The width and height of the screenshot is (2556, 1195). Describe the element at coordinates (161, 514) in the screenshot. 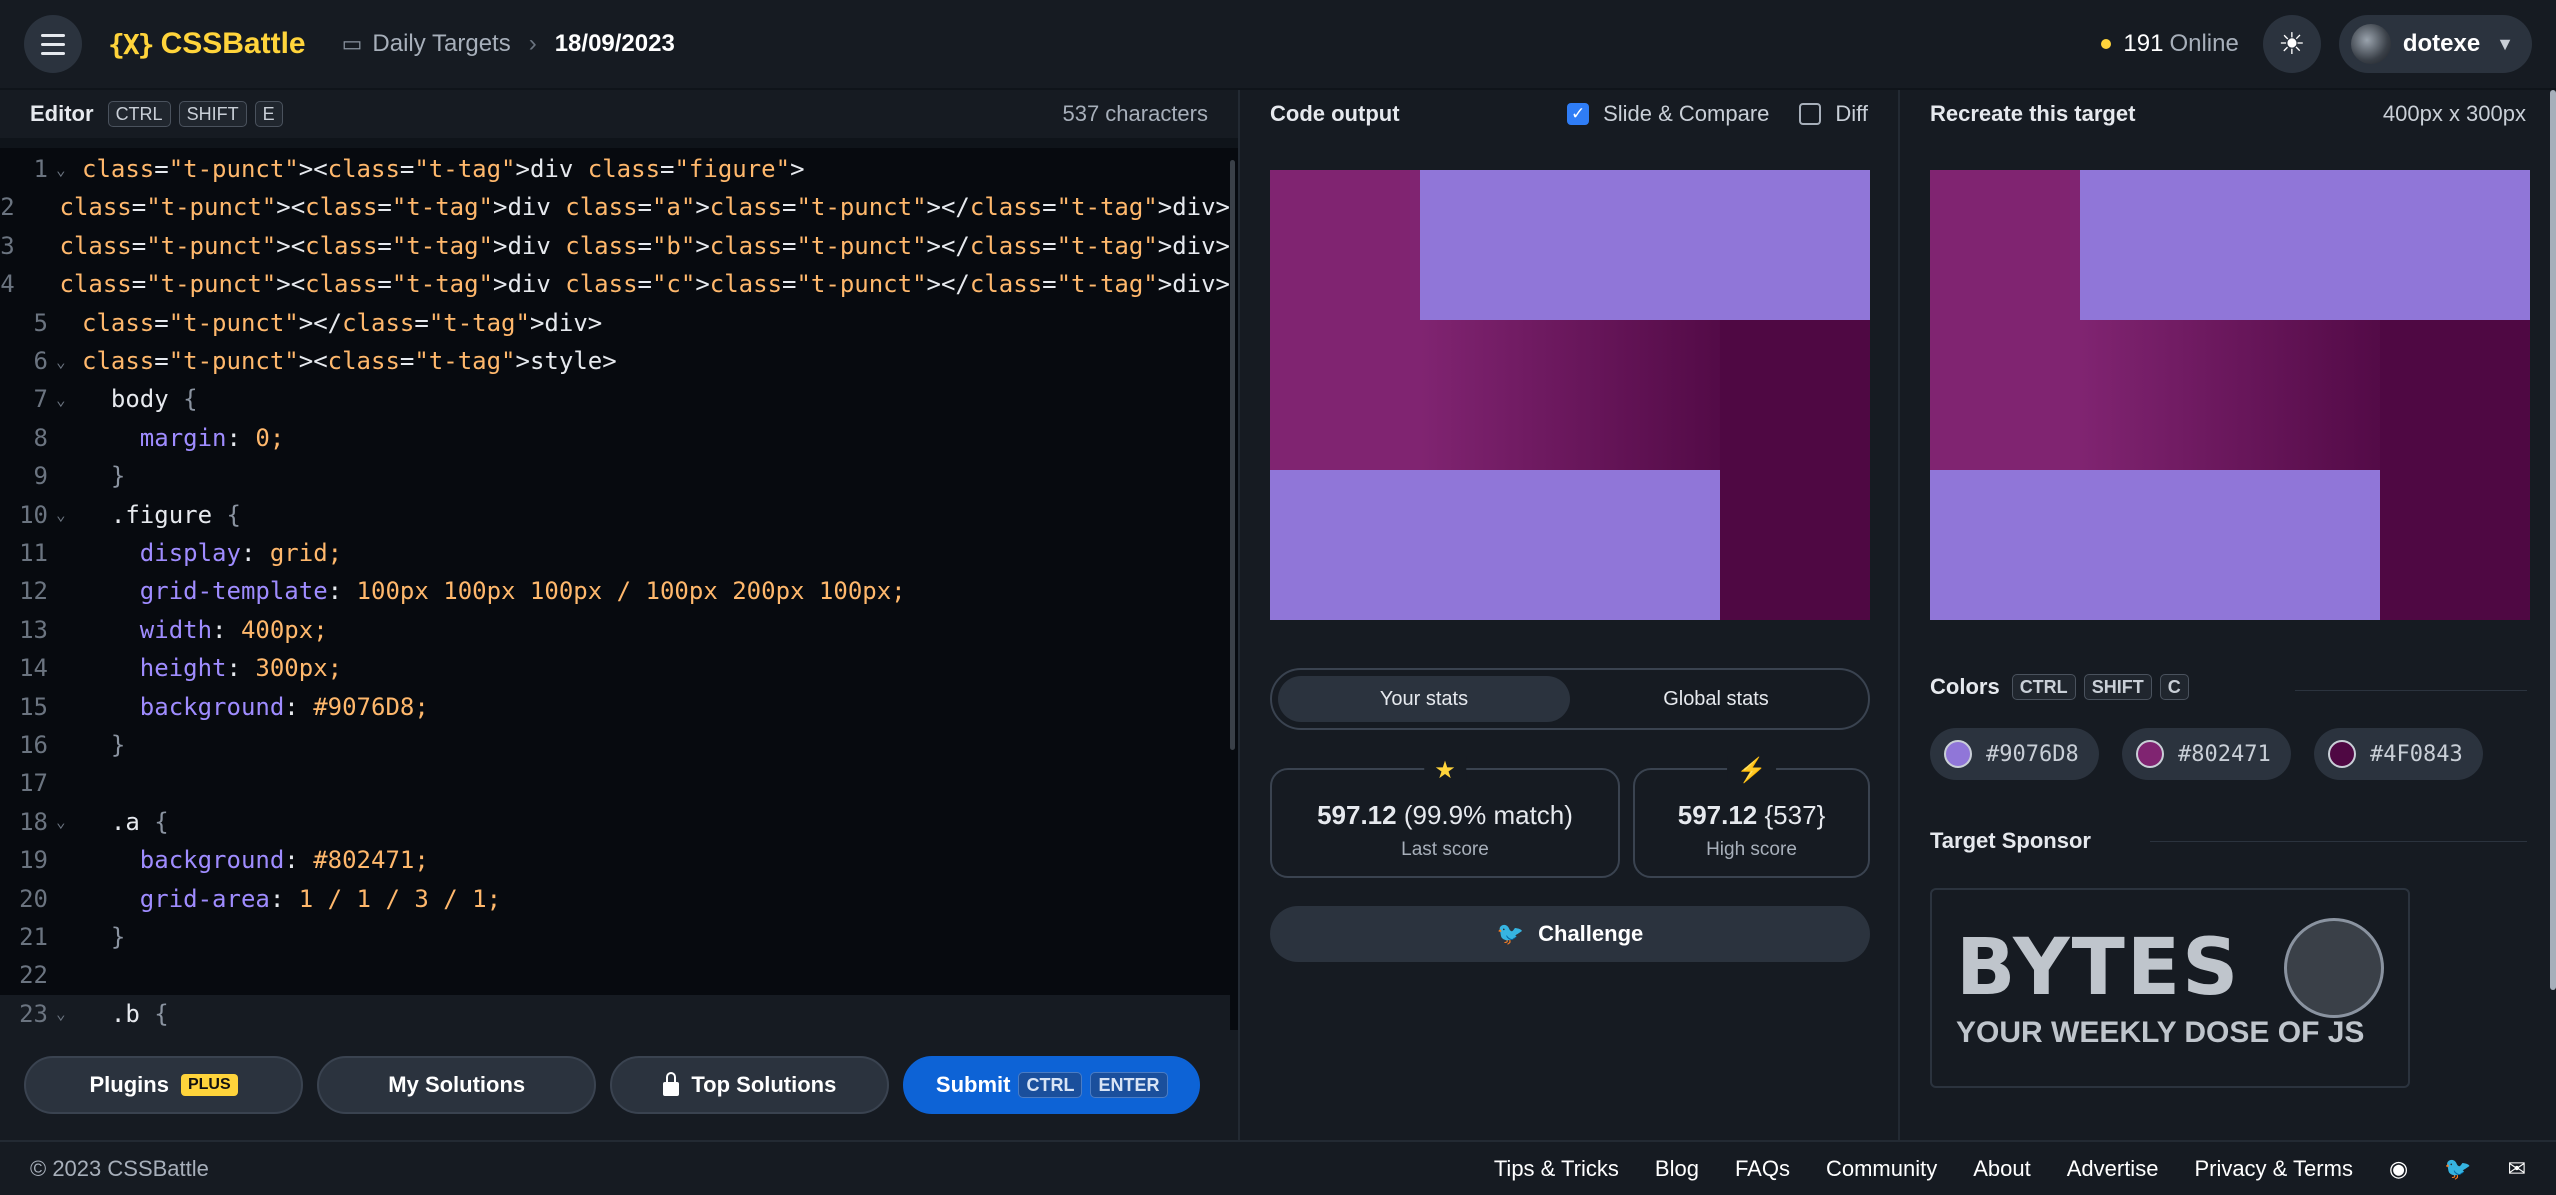

I see `code-text: .figure {` at that location.